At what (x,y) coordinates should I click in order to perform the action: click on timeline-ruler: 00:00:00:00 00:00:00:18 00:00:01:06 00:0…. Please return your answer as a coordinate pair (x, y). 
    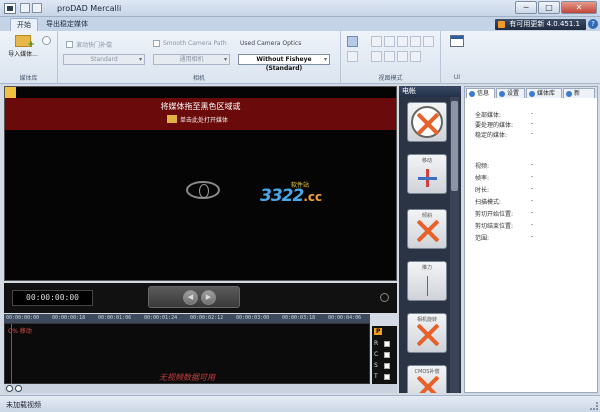
    Looking at the image, I should click on (187, 318).